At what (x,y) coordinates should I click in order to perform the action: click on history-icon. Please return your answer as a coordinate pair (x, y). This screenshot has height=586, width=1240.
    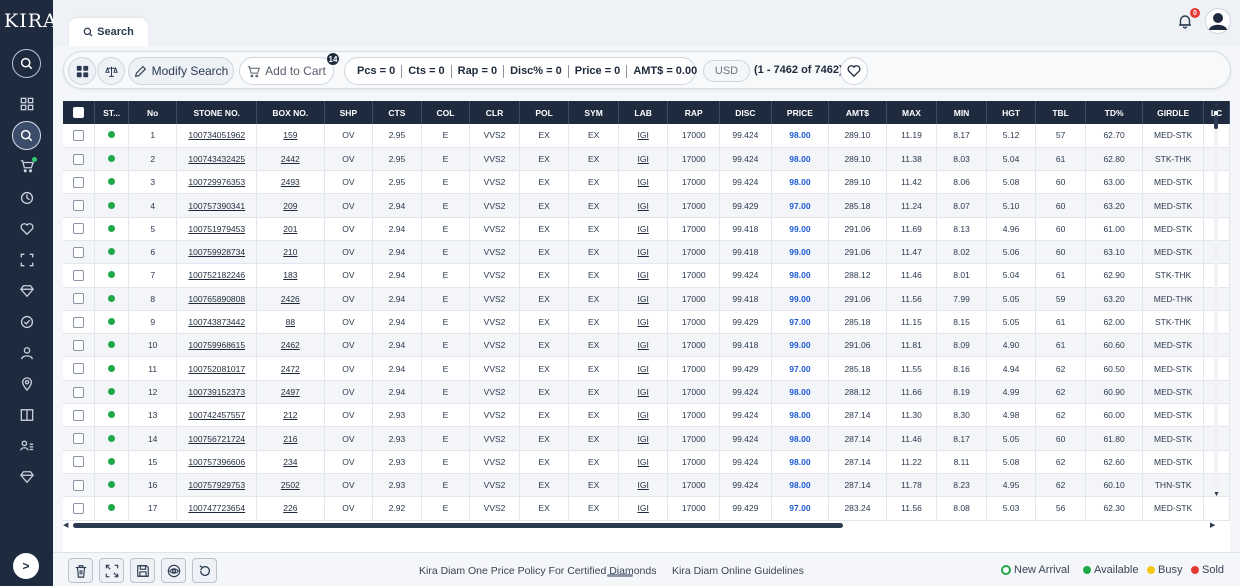
    Looking at the image, I should click on (27, 198).